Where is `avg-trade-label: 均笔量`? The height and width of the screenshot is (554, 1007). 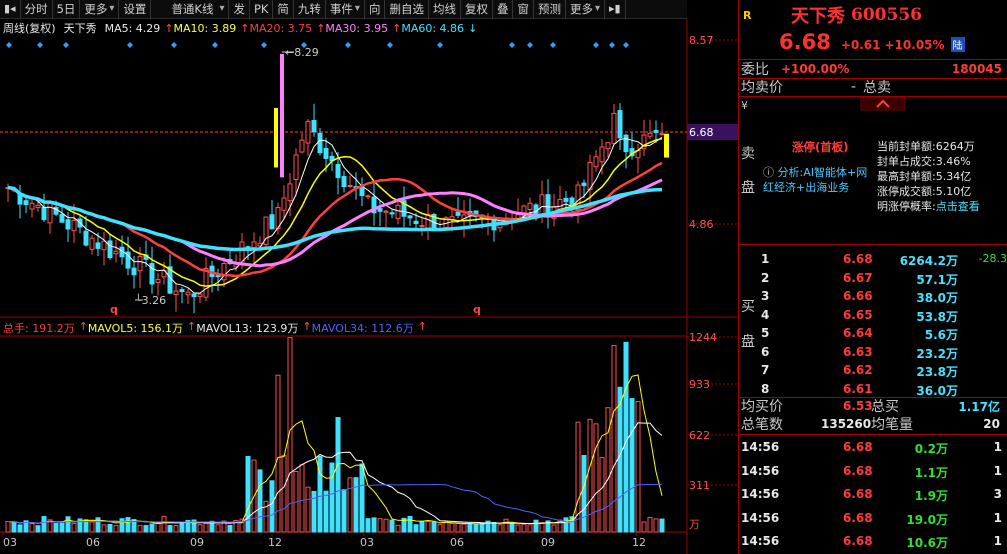 avg-trade-label: 均笔量 is located at coordinates (892, 425).